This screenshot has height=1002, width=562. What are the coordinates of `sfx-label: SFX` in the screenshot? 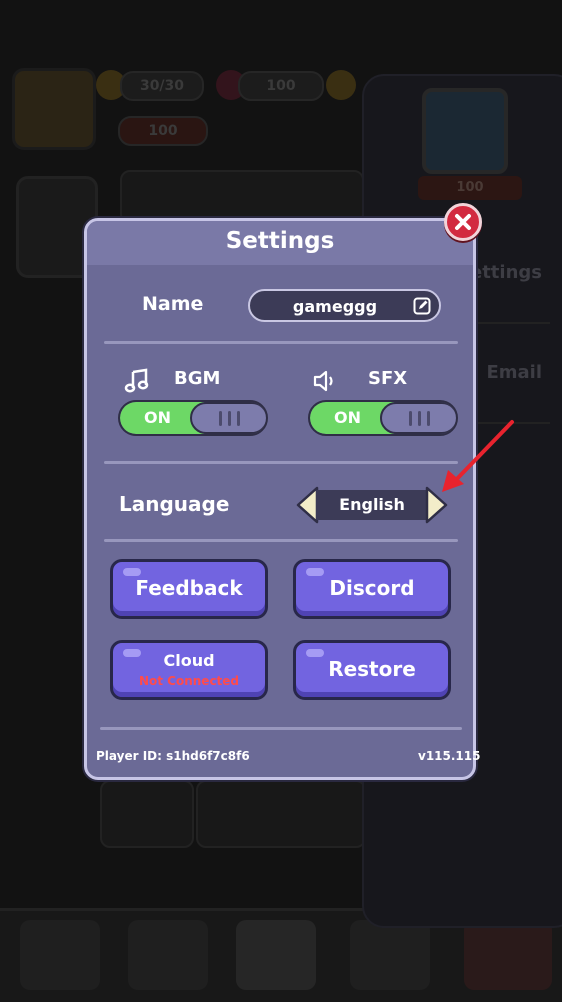 It's located at (388, 378).